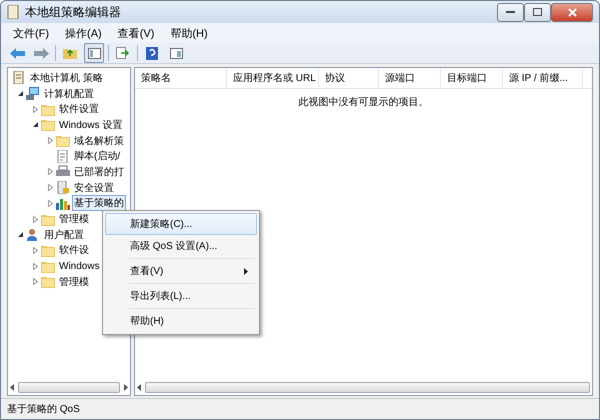  I want to click on minimize-button, so click(510, 12).